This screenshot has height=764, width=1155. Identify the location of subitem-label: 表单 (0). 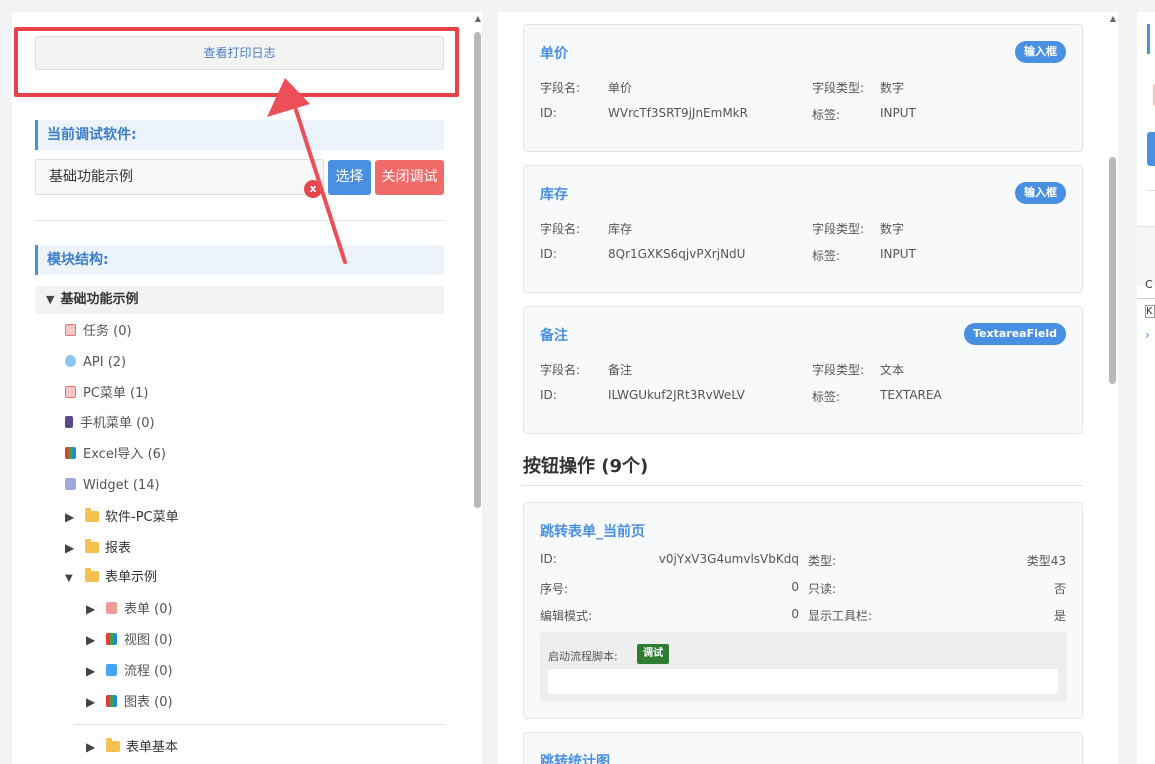
(148, 609).